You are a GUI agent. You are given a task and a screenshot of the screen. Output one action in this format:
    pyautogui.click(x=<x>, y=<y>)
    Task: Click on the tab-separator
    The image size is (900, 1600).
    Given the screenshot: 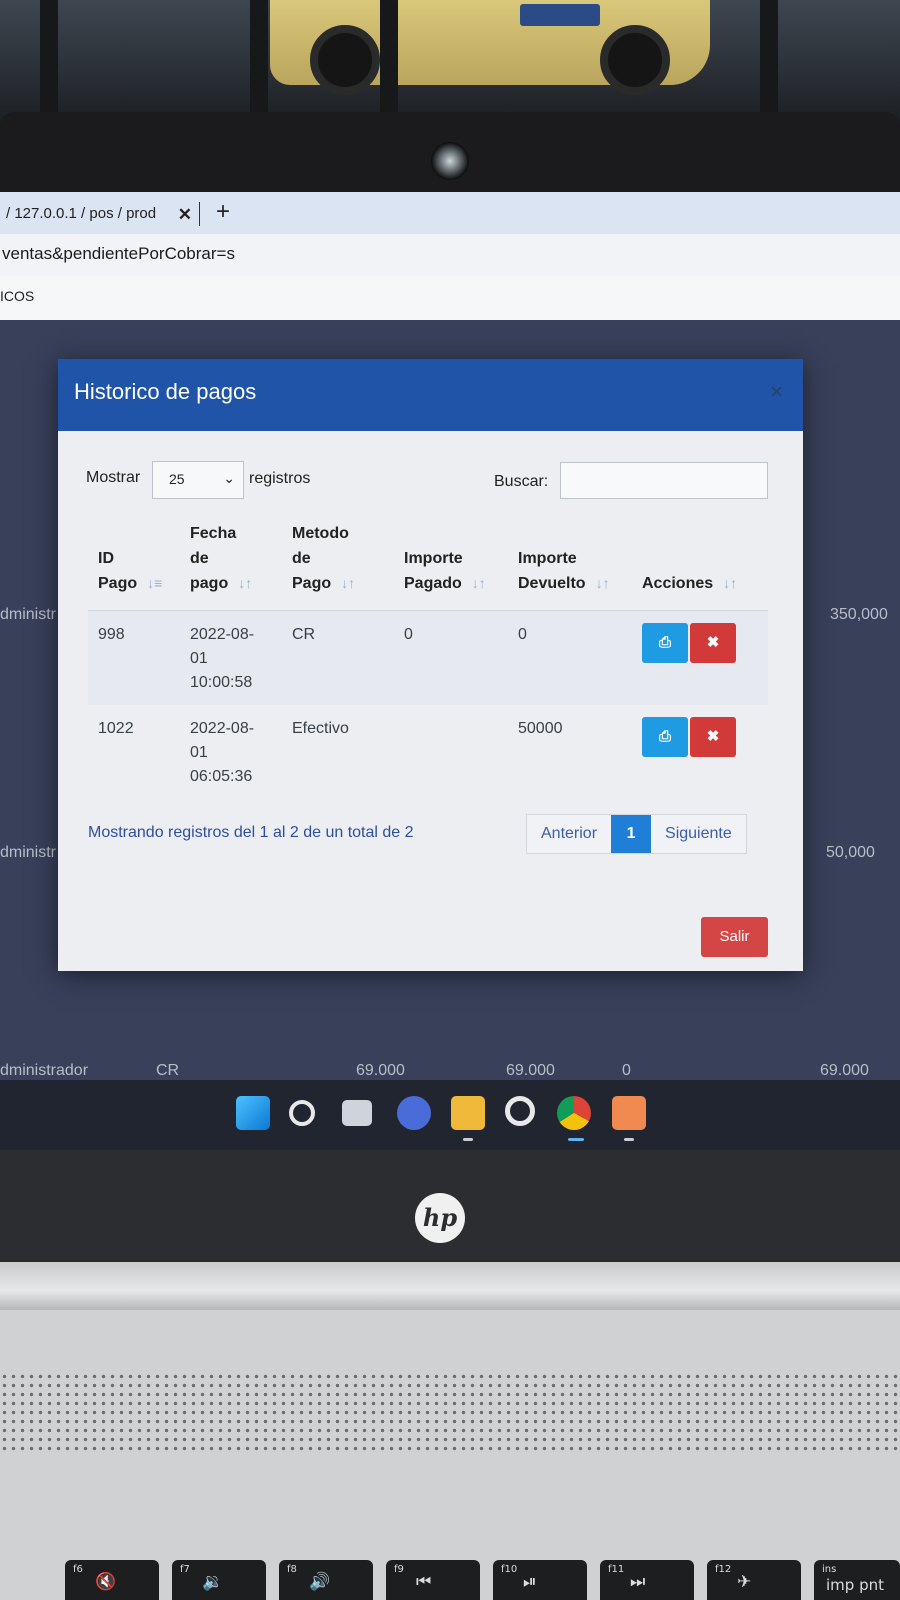 What is the action you would take?
    pyautogui.click(x=199, y=214)
    